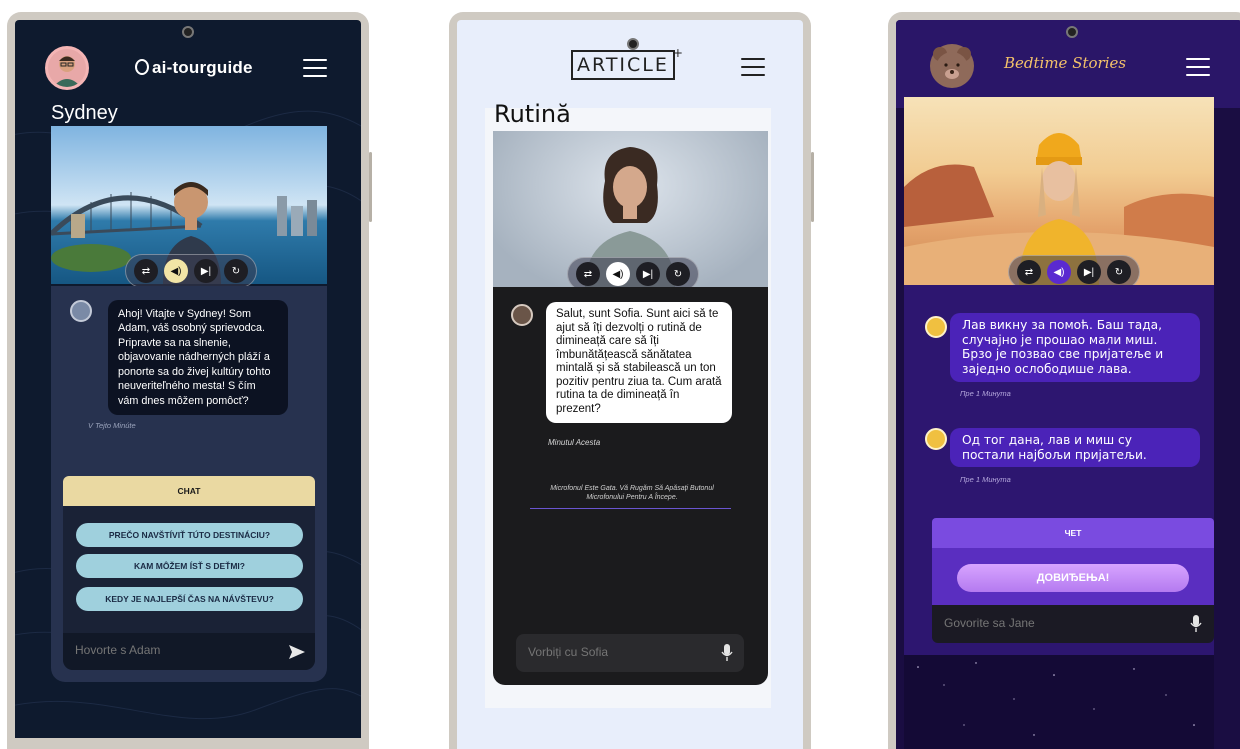 Image resolution: width=1240 pixels, height=749 pixels. I want to click on suggestion-button: KEDY JE NAJLEPŠÍ ČAS NA NÁVŠTEVU?, so click(189, 599).